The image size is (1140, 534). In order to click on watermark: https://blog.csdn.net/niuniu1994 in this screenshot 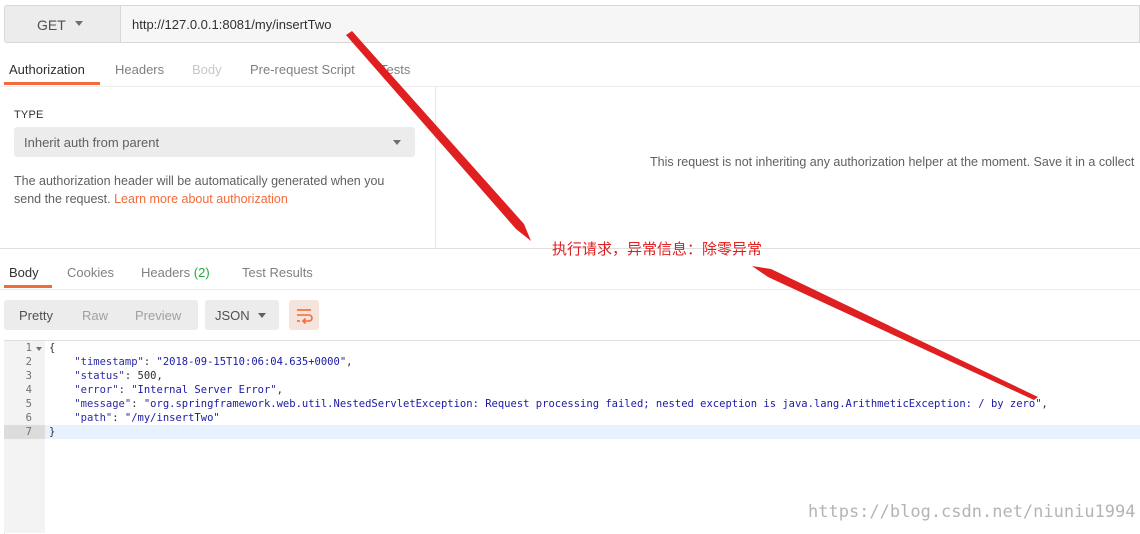, I will do `click(972, 512)`.